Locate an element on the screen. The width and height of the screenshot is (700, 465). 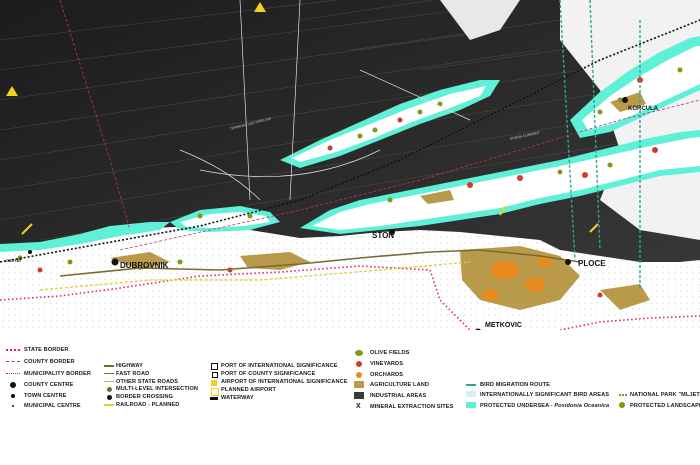
port-intl-swatch is located at coordinates (214, 366).